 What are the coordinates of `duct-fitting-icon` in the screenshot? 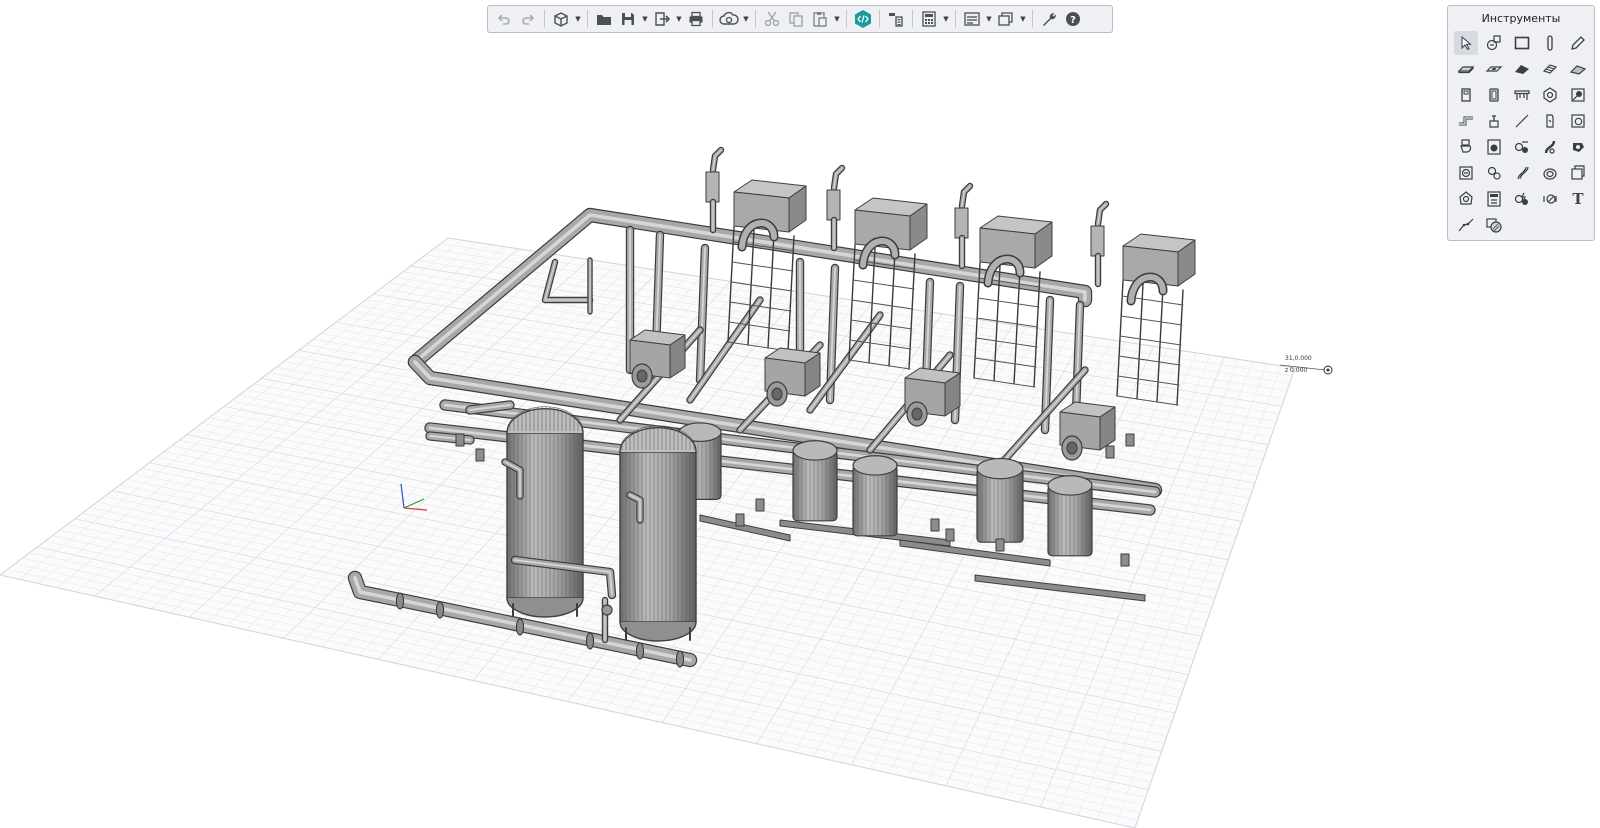 It's located at (1550, 121).